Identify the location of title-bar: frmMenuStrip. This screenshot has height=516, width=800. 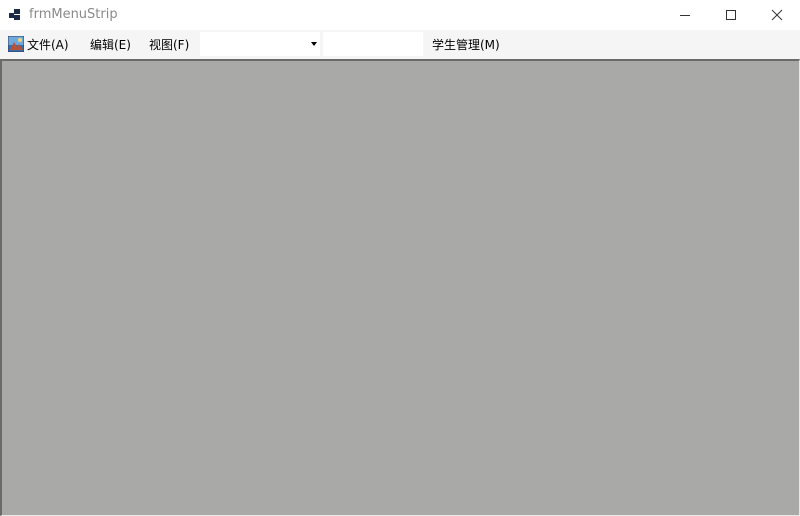
(400, 15).